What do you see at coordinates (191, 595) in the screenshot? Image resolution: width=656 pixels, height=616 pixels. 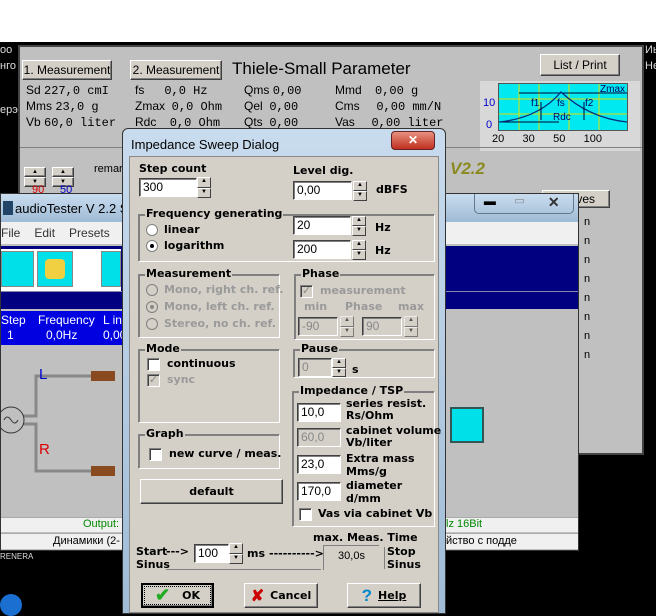 I see `ok-label: OK` at bounding box center [191, 595].